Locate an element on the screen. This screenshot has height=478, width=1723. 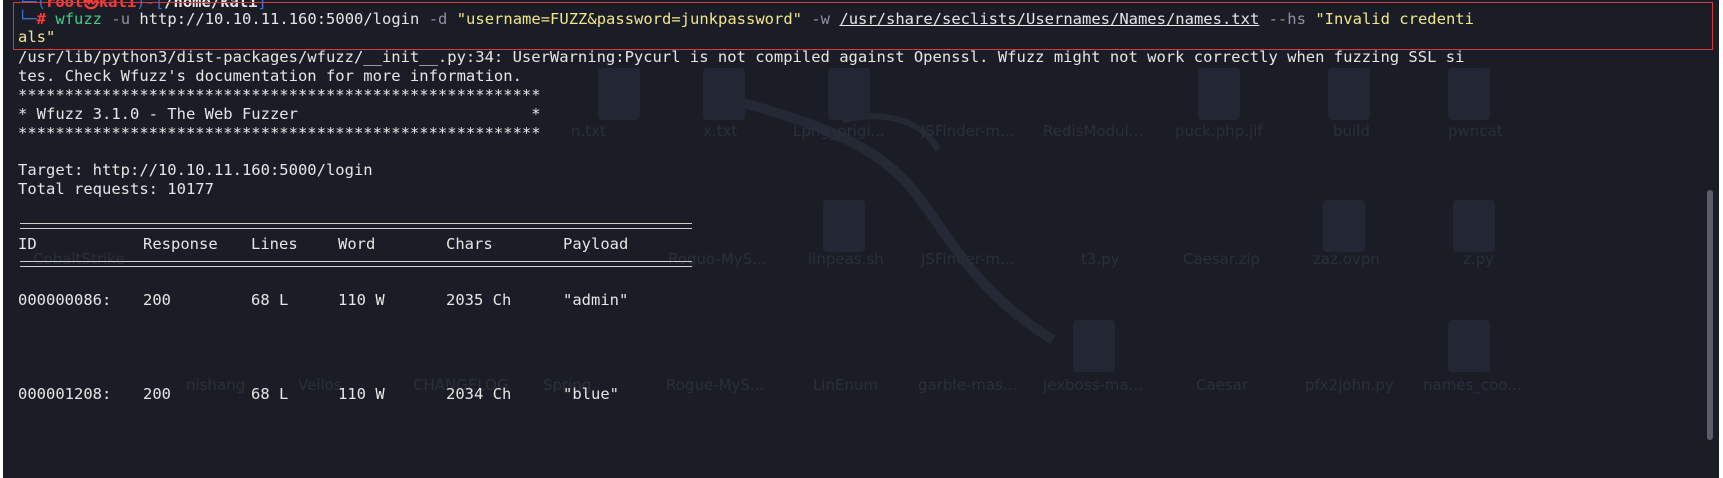
command-line-wrap: als" is located at coordinates (37, 37).